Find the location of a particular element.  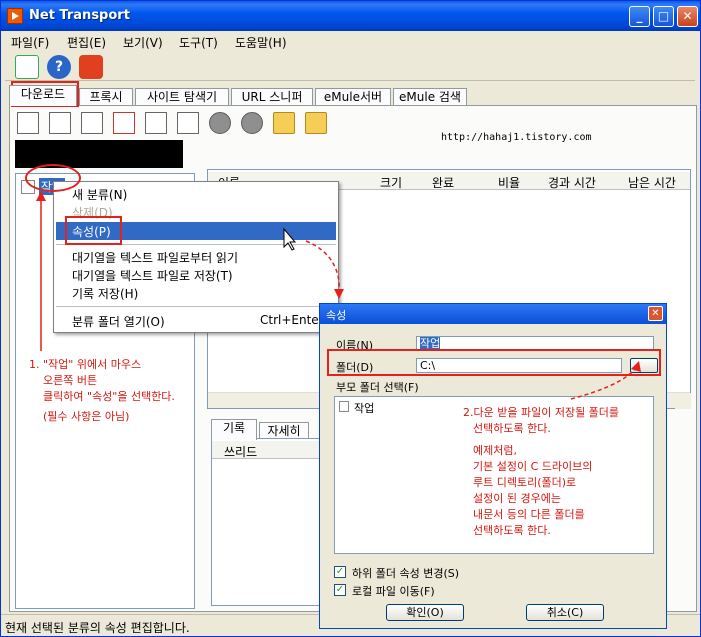

ok-button: 확인(O) is located at coordinates (425, 612).